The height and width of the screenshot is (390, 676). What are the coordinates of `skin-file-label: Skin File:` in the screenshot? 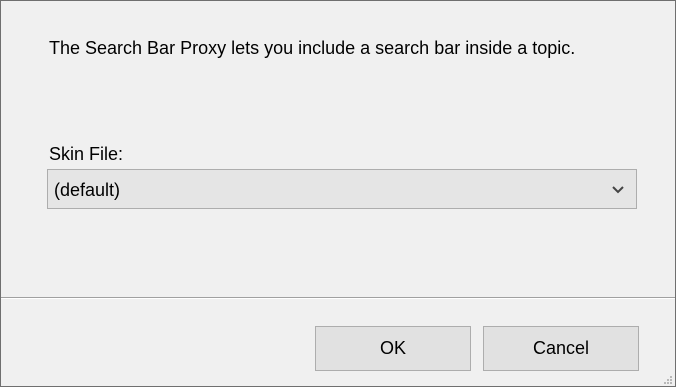 It's located at (86, 154).